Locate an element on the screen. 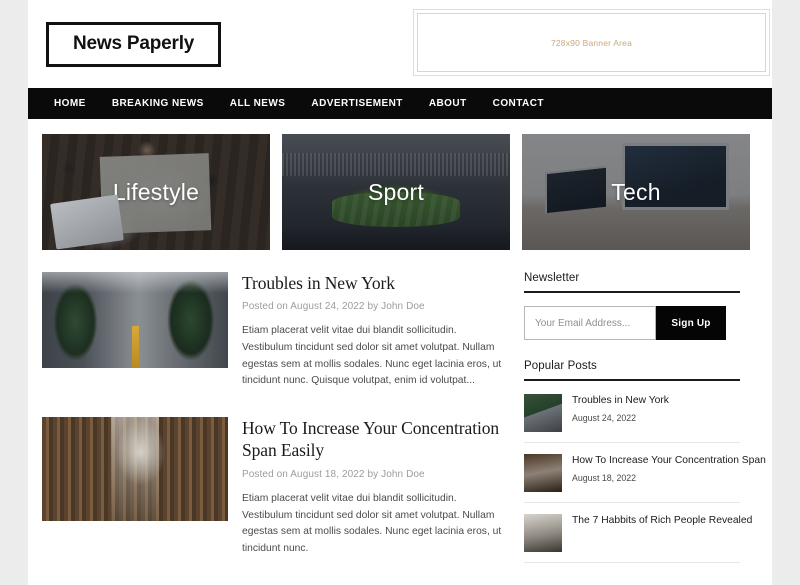 The height and width of the screenshot is (585, 800). nav-item-all-news: ALL NEWS is located at coordinates (258, 103).